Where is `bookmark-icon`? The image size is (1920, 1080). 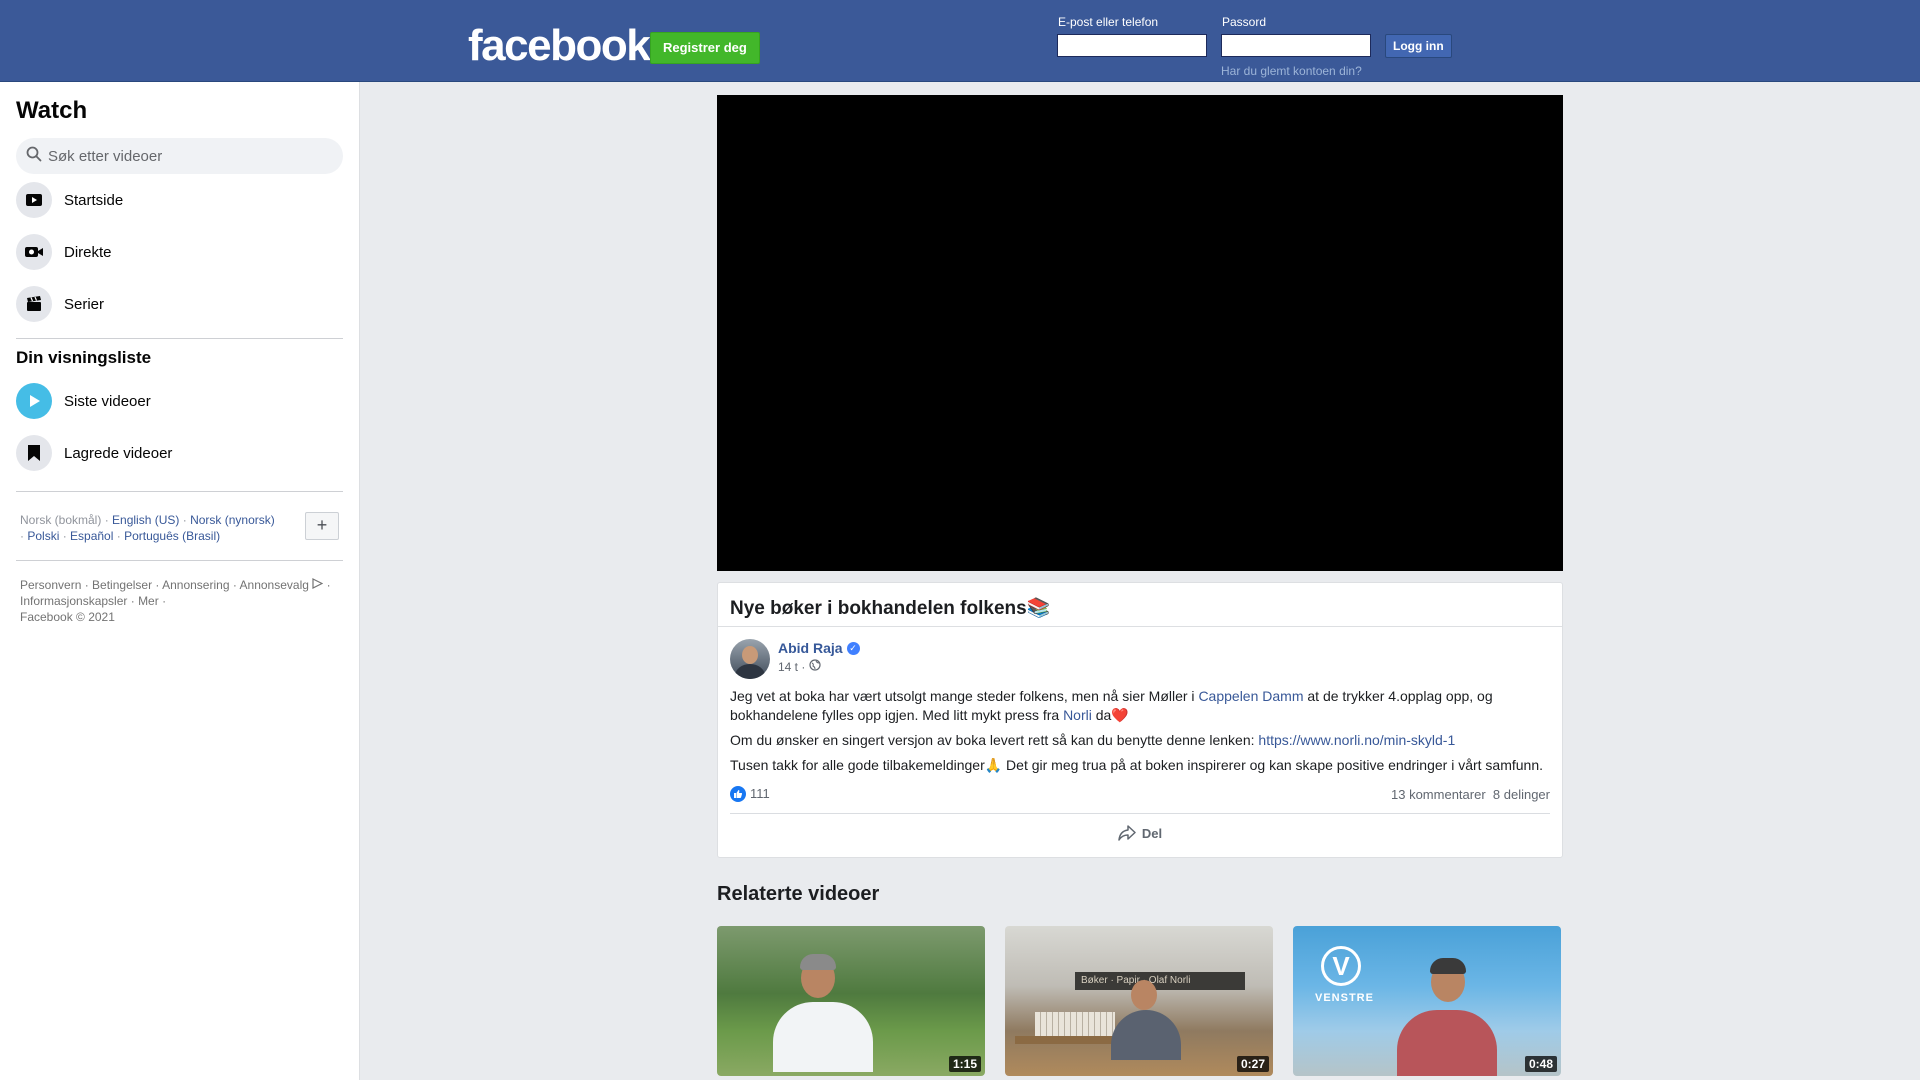
bookmark-icon is located at coordinates (34, 453).